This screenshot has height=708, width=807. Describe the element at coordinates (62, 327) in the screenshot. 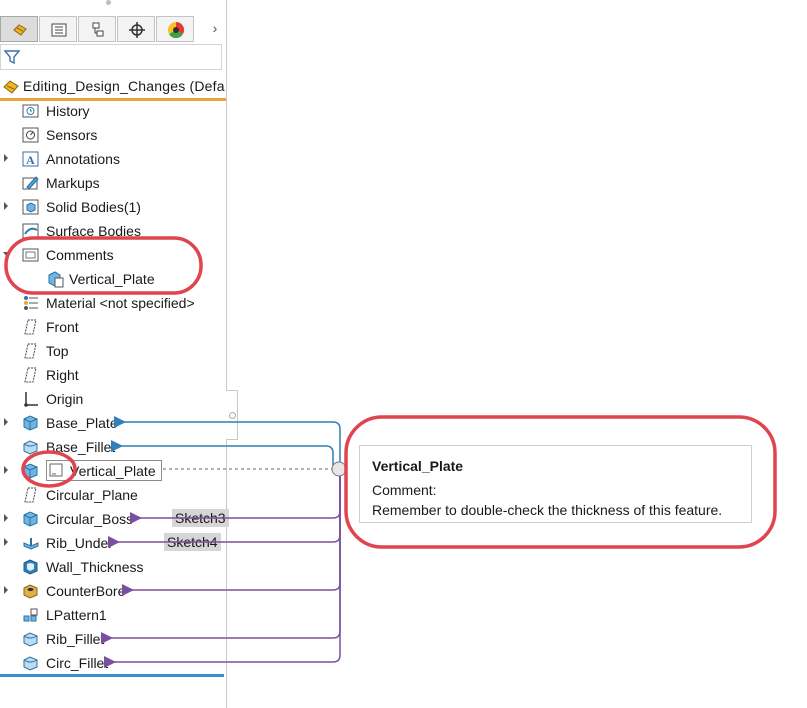

I see `tree-item-label: Front` at that location.